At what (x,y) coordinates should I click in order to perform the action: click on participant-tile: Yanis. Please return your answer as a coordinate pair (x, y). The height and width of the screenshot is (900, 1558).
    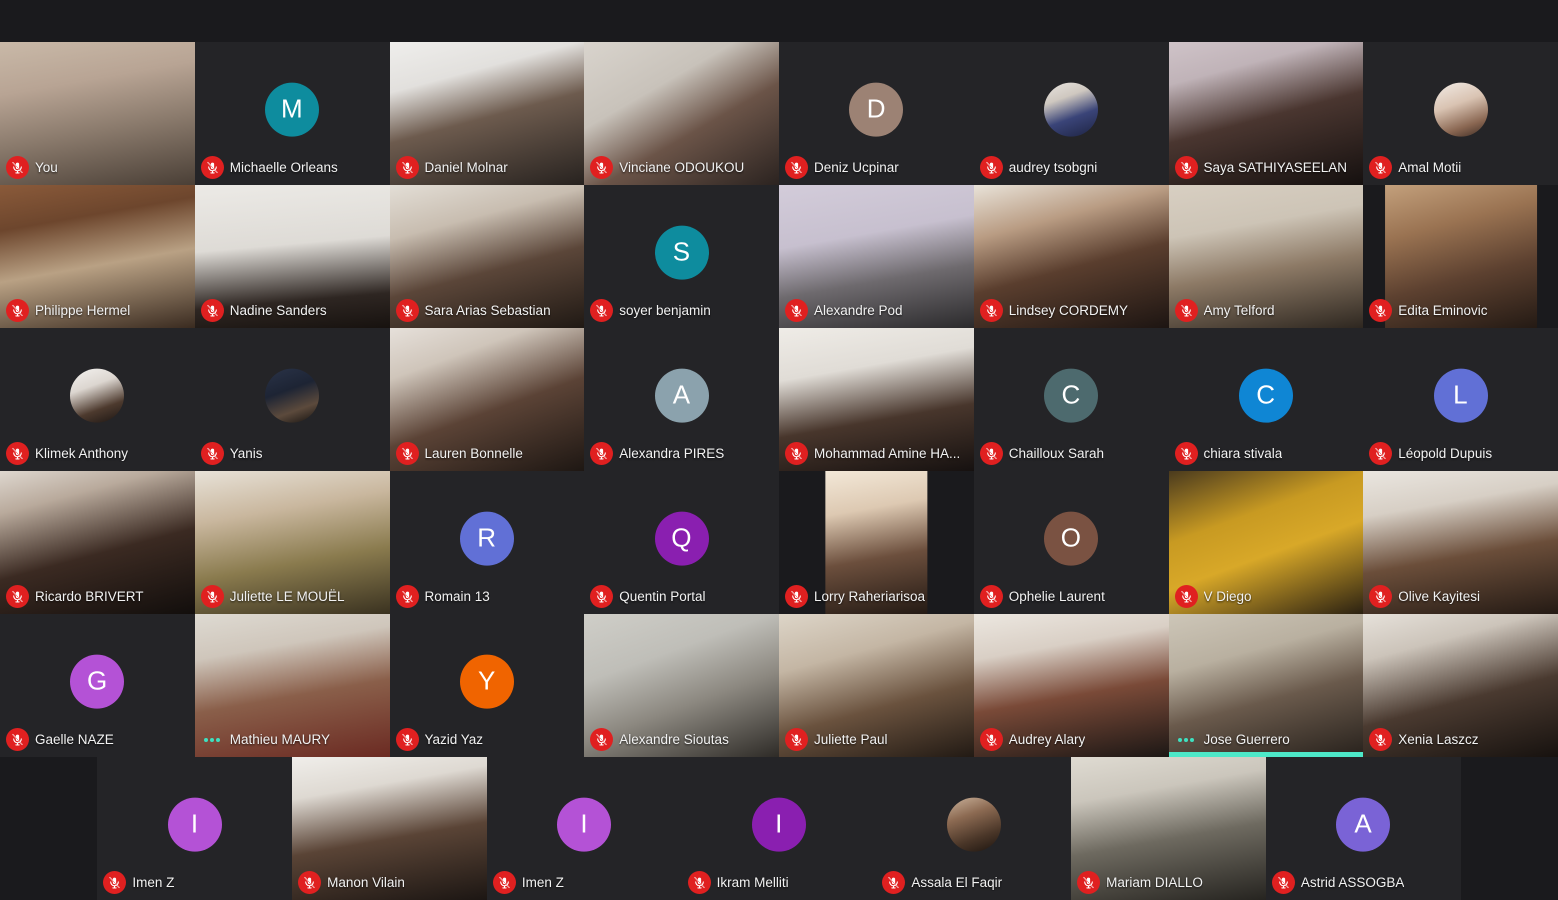
    Looking at the image, I should click on (292, 399).